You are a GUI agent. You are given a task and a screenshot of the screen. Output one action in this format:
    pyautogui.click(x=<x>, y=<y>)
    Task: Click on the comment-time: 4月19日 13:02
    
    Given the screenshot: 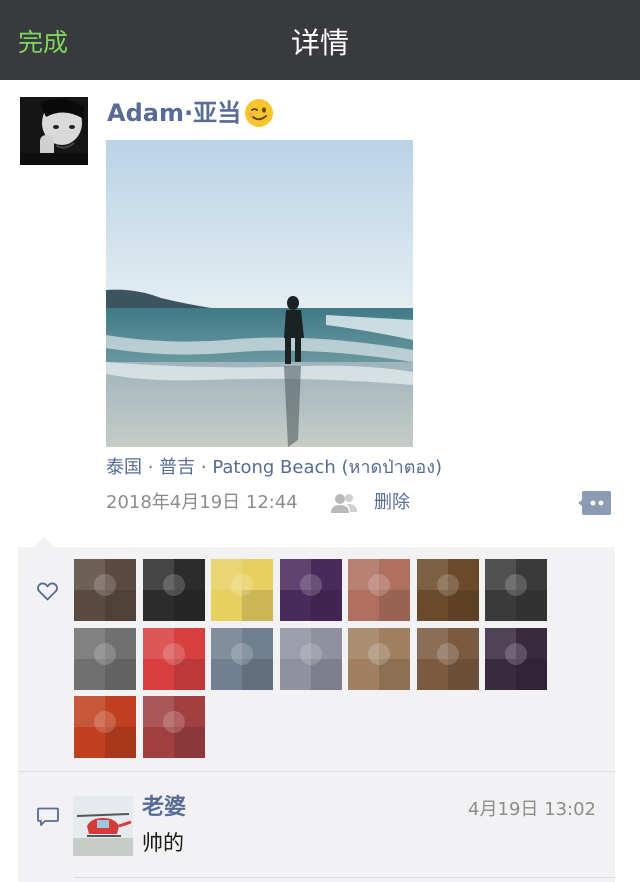 What is the action you would take?
    pyautogui.click(x=532, y=809)
    